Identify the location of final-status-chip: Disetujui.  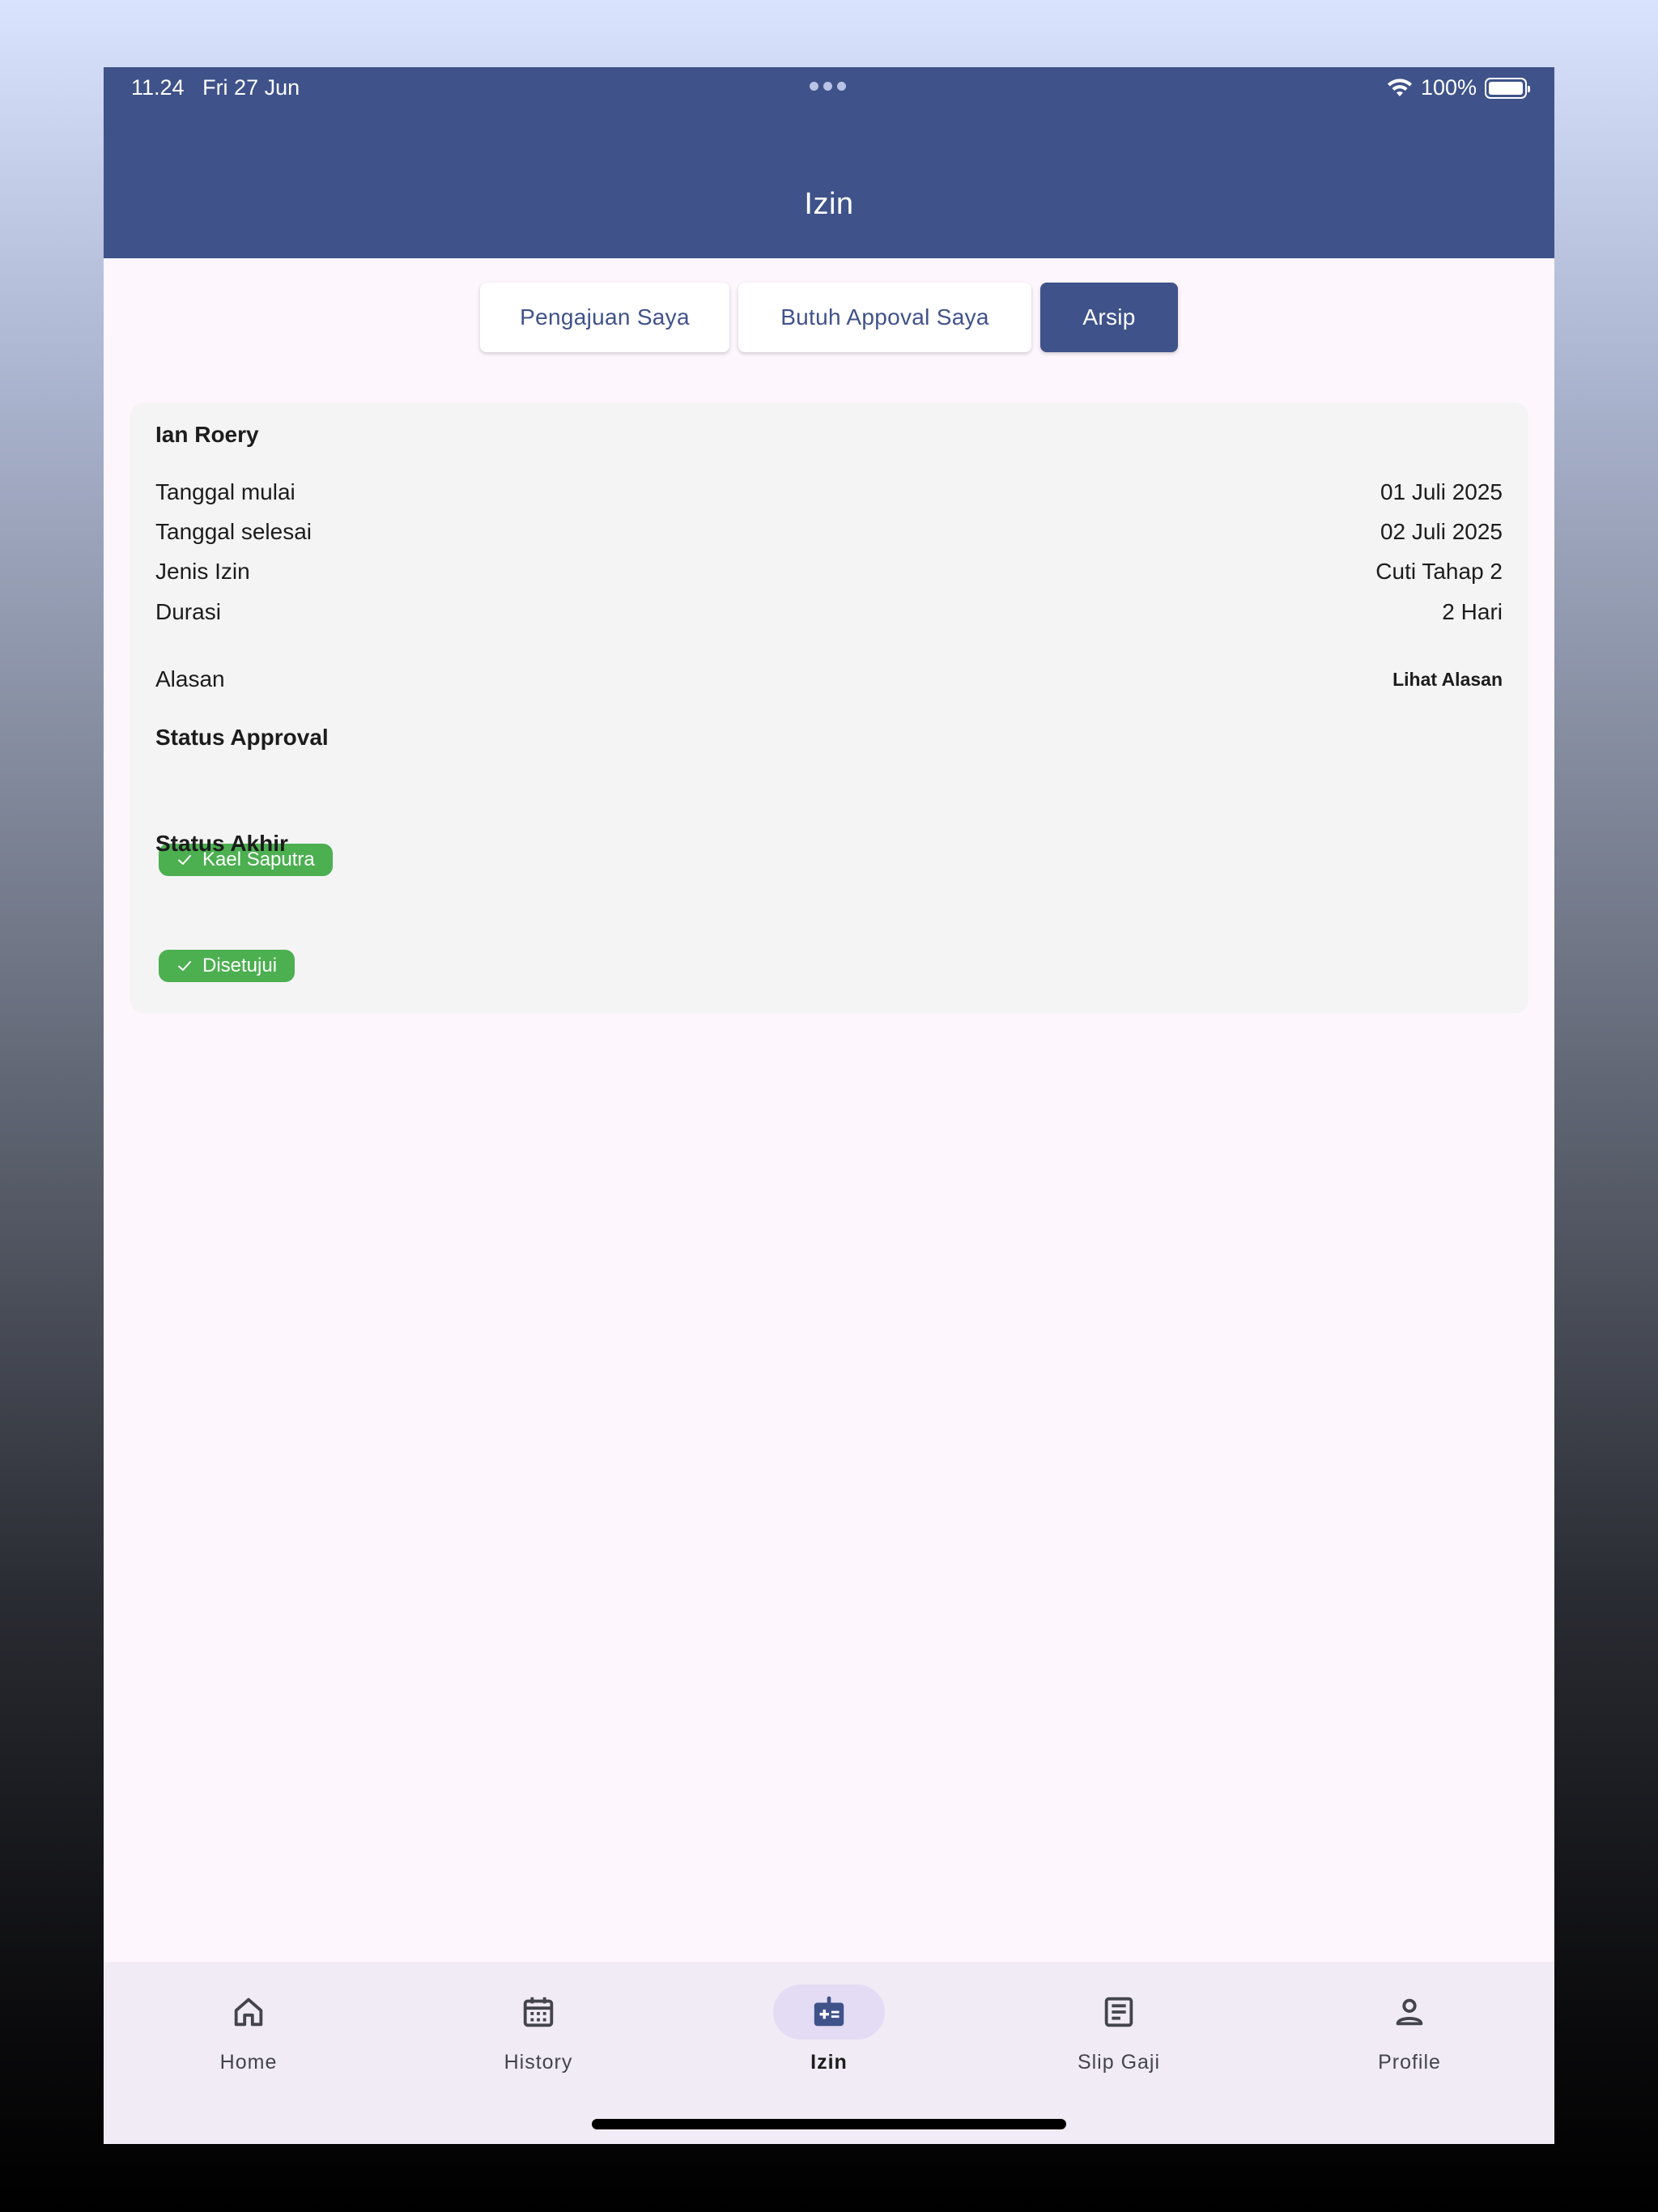
(227, 966).